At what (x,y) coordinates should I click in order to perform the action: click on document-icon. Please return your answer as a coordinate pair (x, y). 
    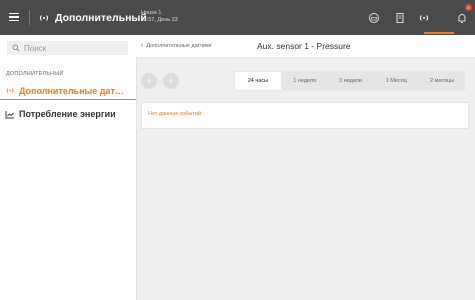
    Looking at the image, I should click on (400, 18).